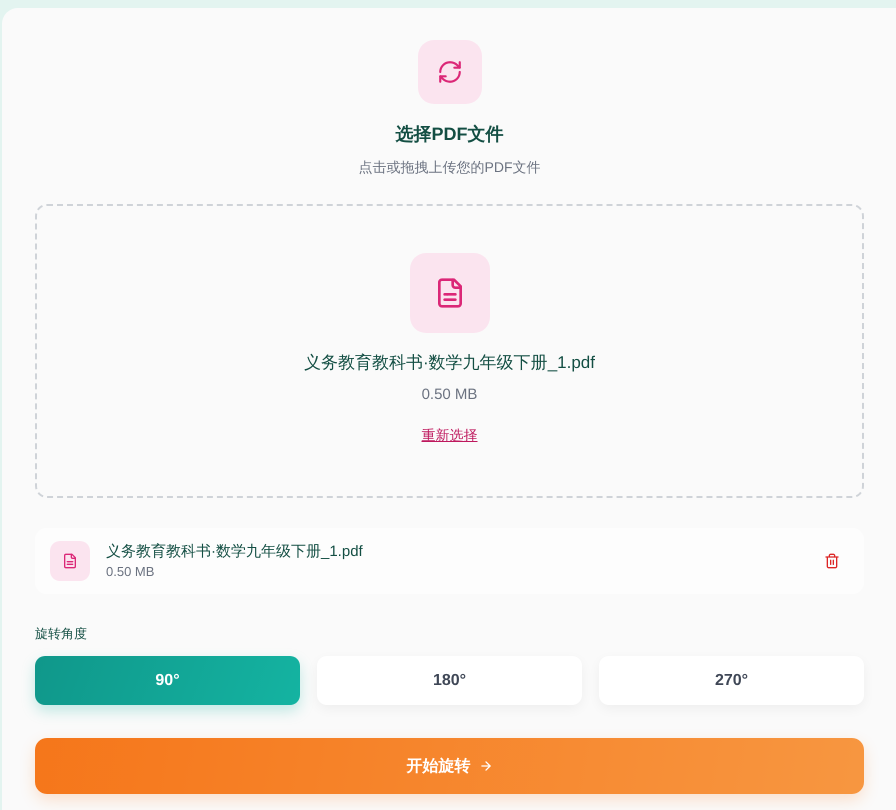 This screenshot has width=896, height=810. I want to click on upload-subtitle: 点击或拖拽上传您的PDF文件, so click(449, 167).